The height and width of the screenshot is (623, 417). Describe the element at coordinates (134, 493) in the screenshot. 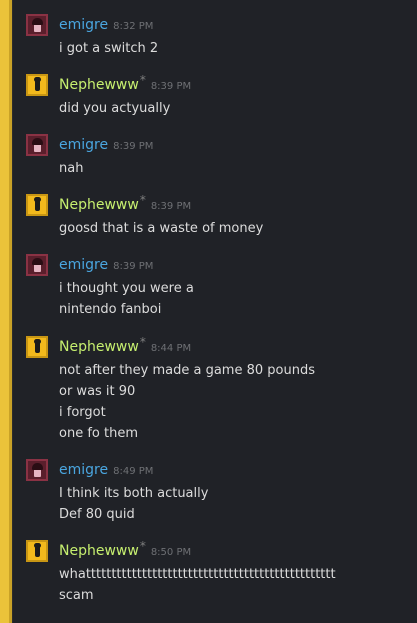

I see `message-line: I think its both actually` at that location.